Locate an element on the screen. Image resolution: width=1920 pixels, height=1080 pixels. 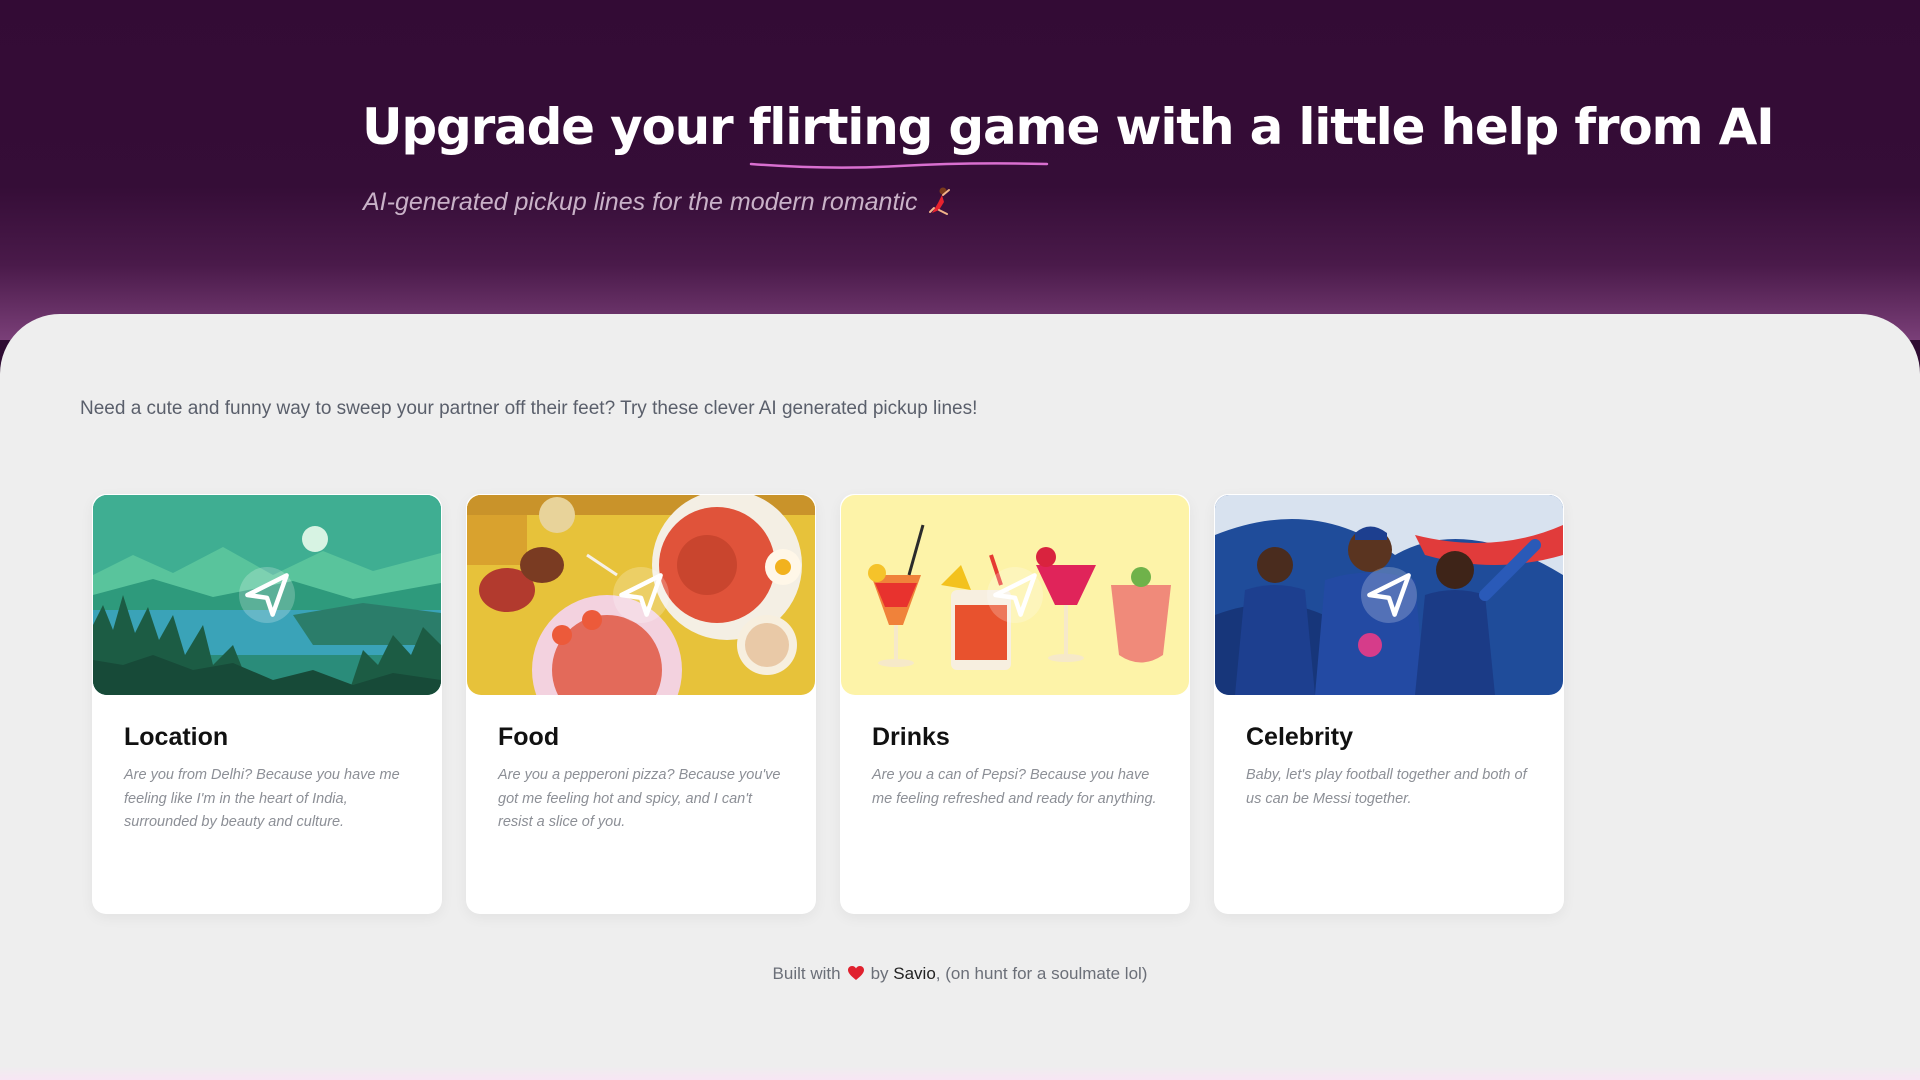
footer-author-link: Savio is located at coordinates (914, 973).